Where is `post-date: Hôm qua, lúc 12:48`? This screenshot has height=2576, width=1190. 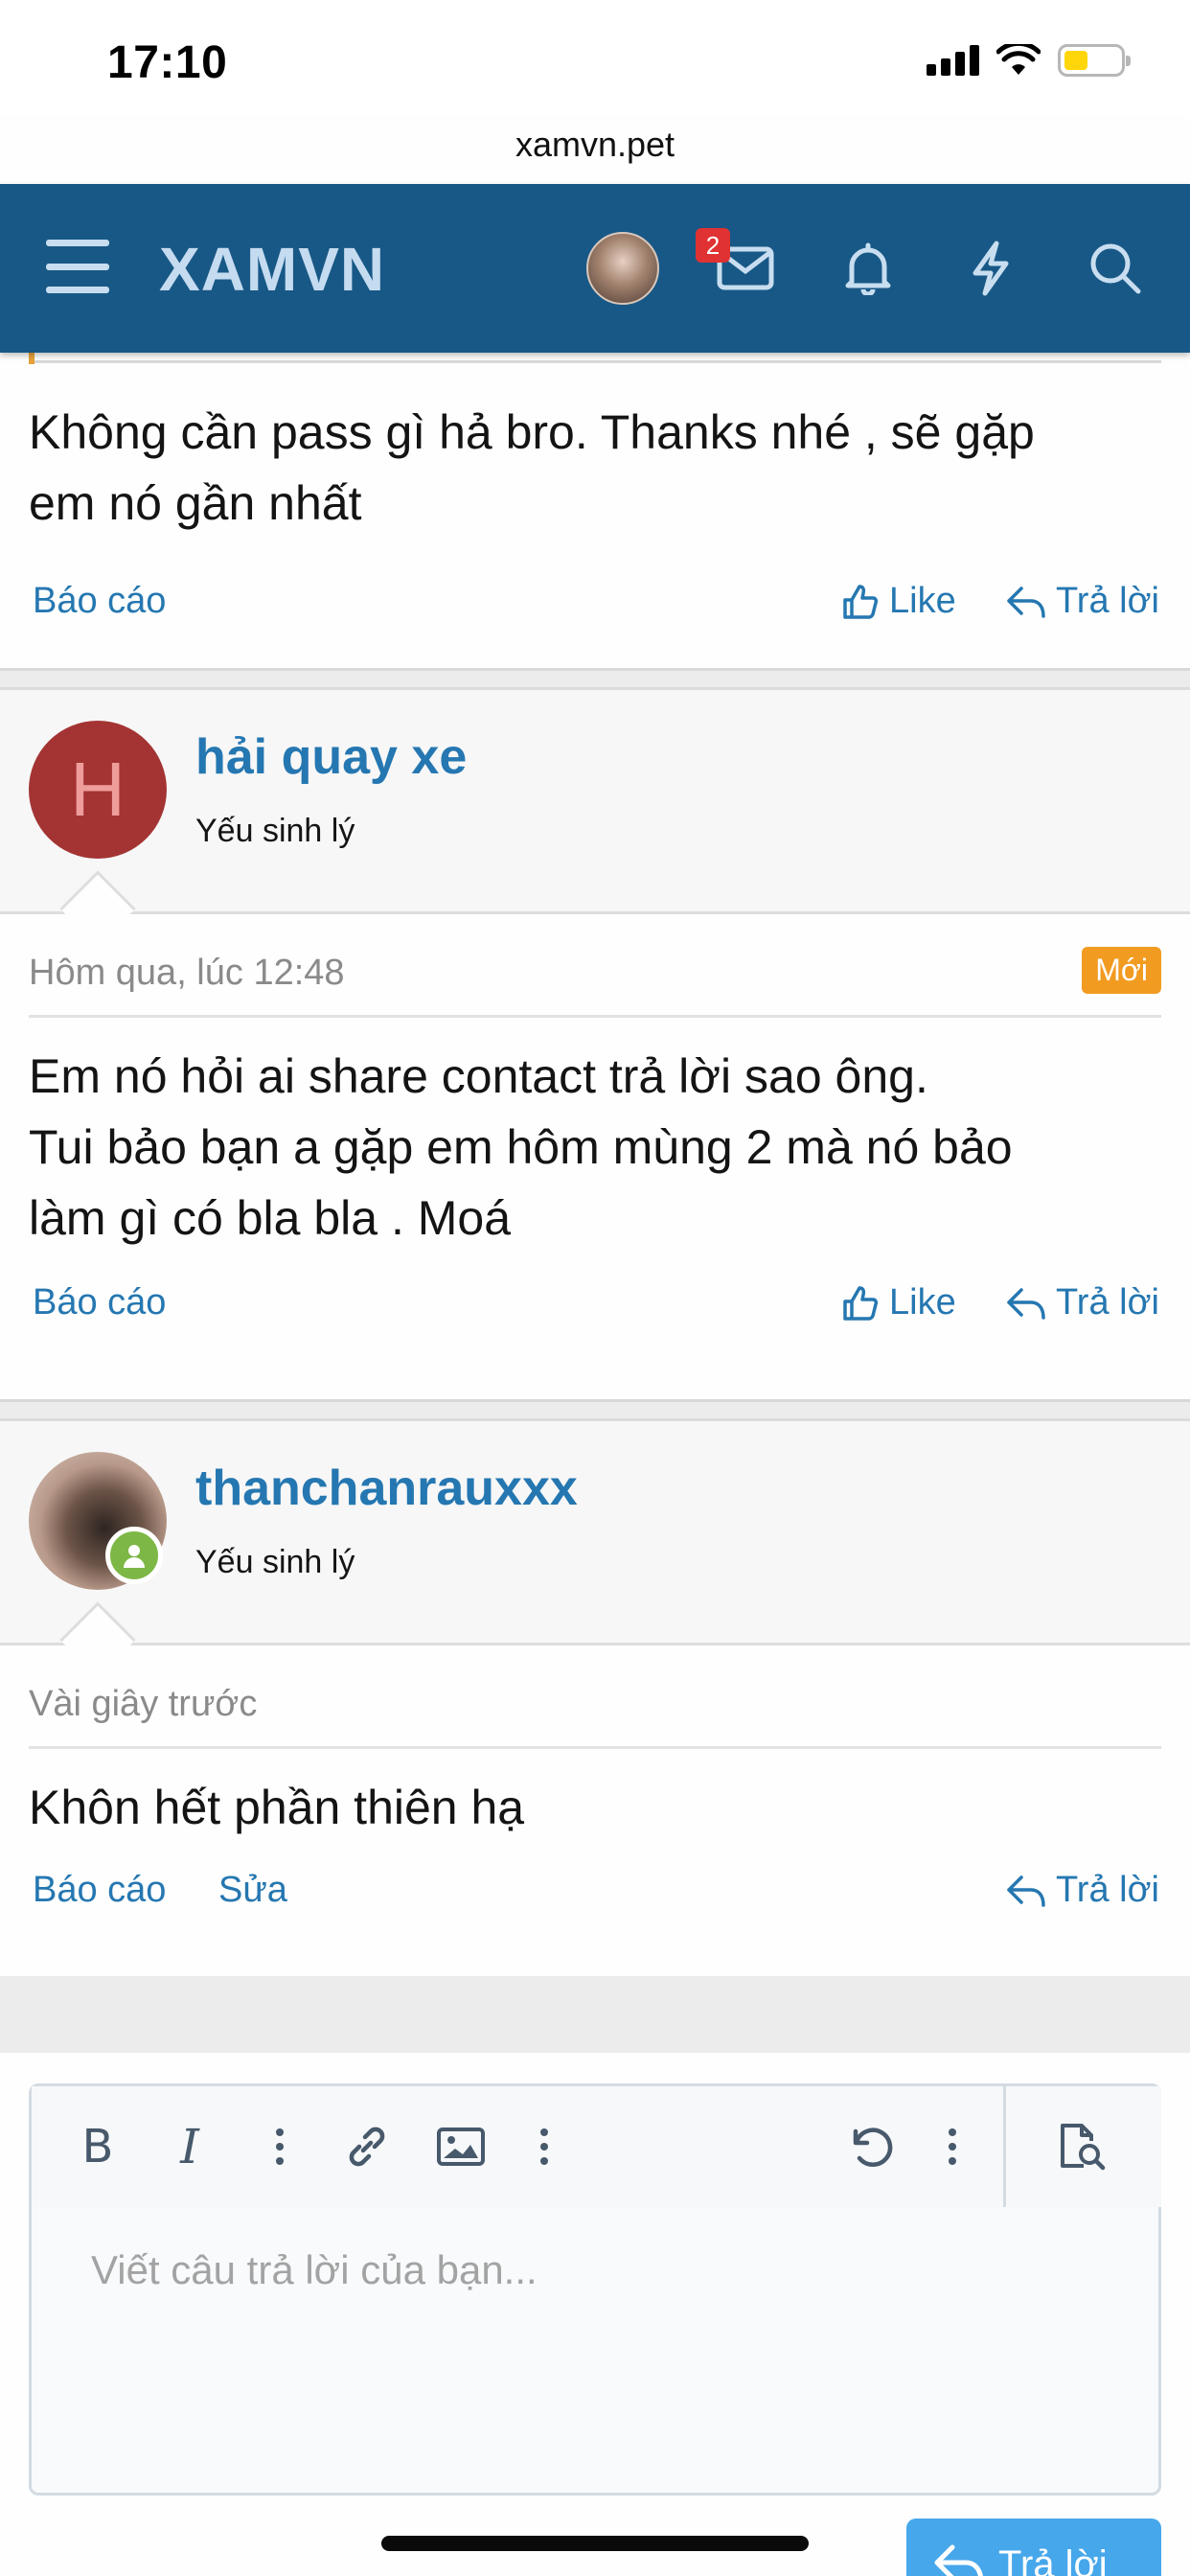
post-date: Hôm qua, lúc 12:48 is located at coordinates (187, 973).